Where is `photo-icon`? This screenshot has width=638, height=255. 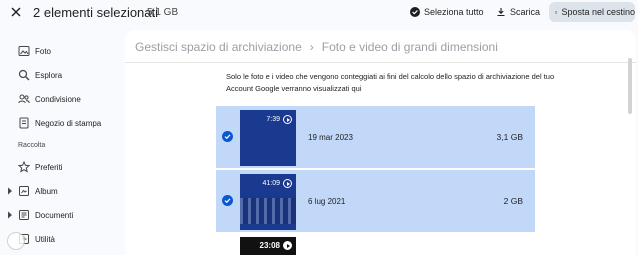
photo-icon is located at coordinates (24, 51).